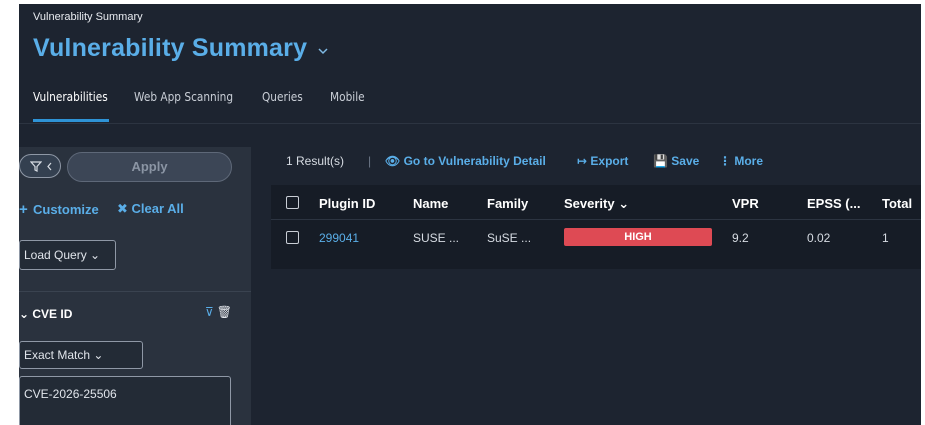 Image resolution: width=925 pixels, height=425 pixels. Describe the element at coordinates (741, 161) in the screenshot. I see `more-button: ⋮ More` at that location.